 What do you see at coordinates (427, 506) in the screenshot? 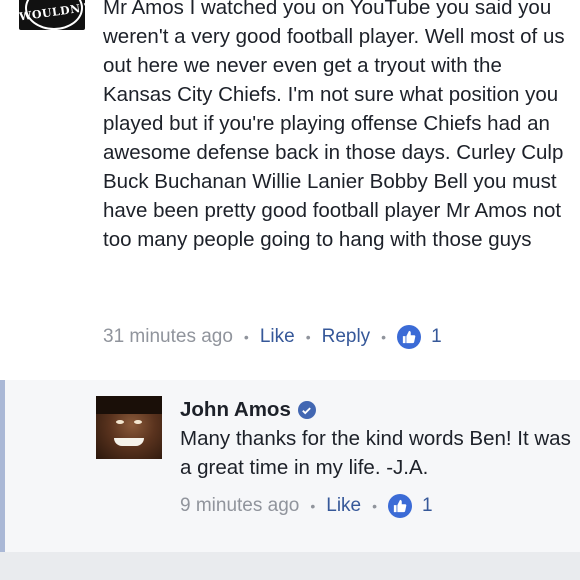
I see `reply-like-count: 1` at bounding box center [427, 506].